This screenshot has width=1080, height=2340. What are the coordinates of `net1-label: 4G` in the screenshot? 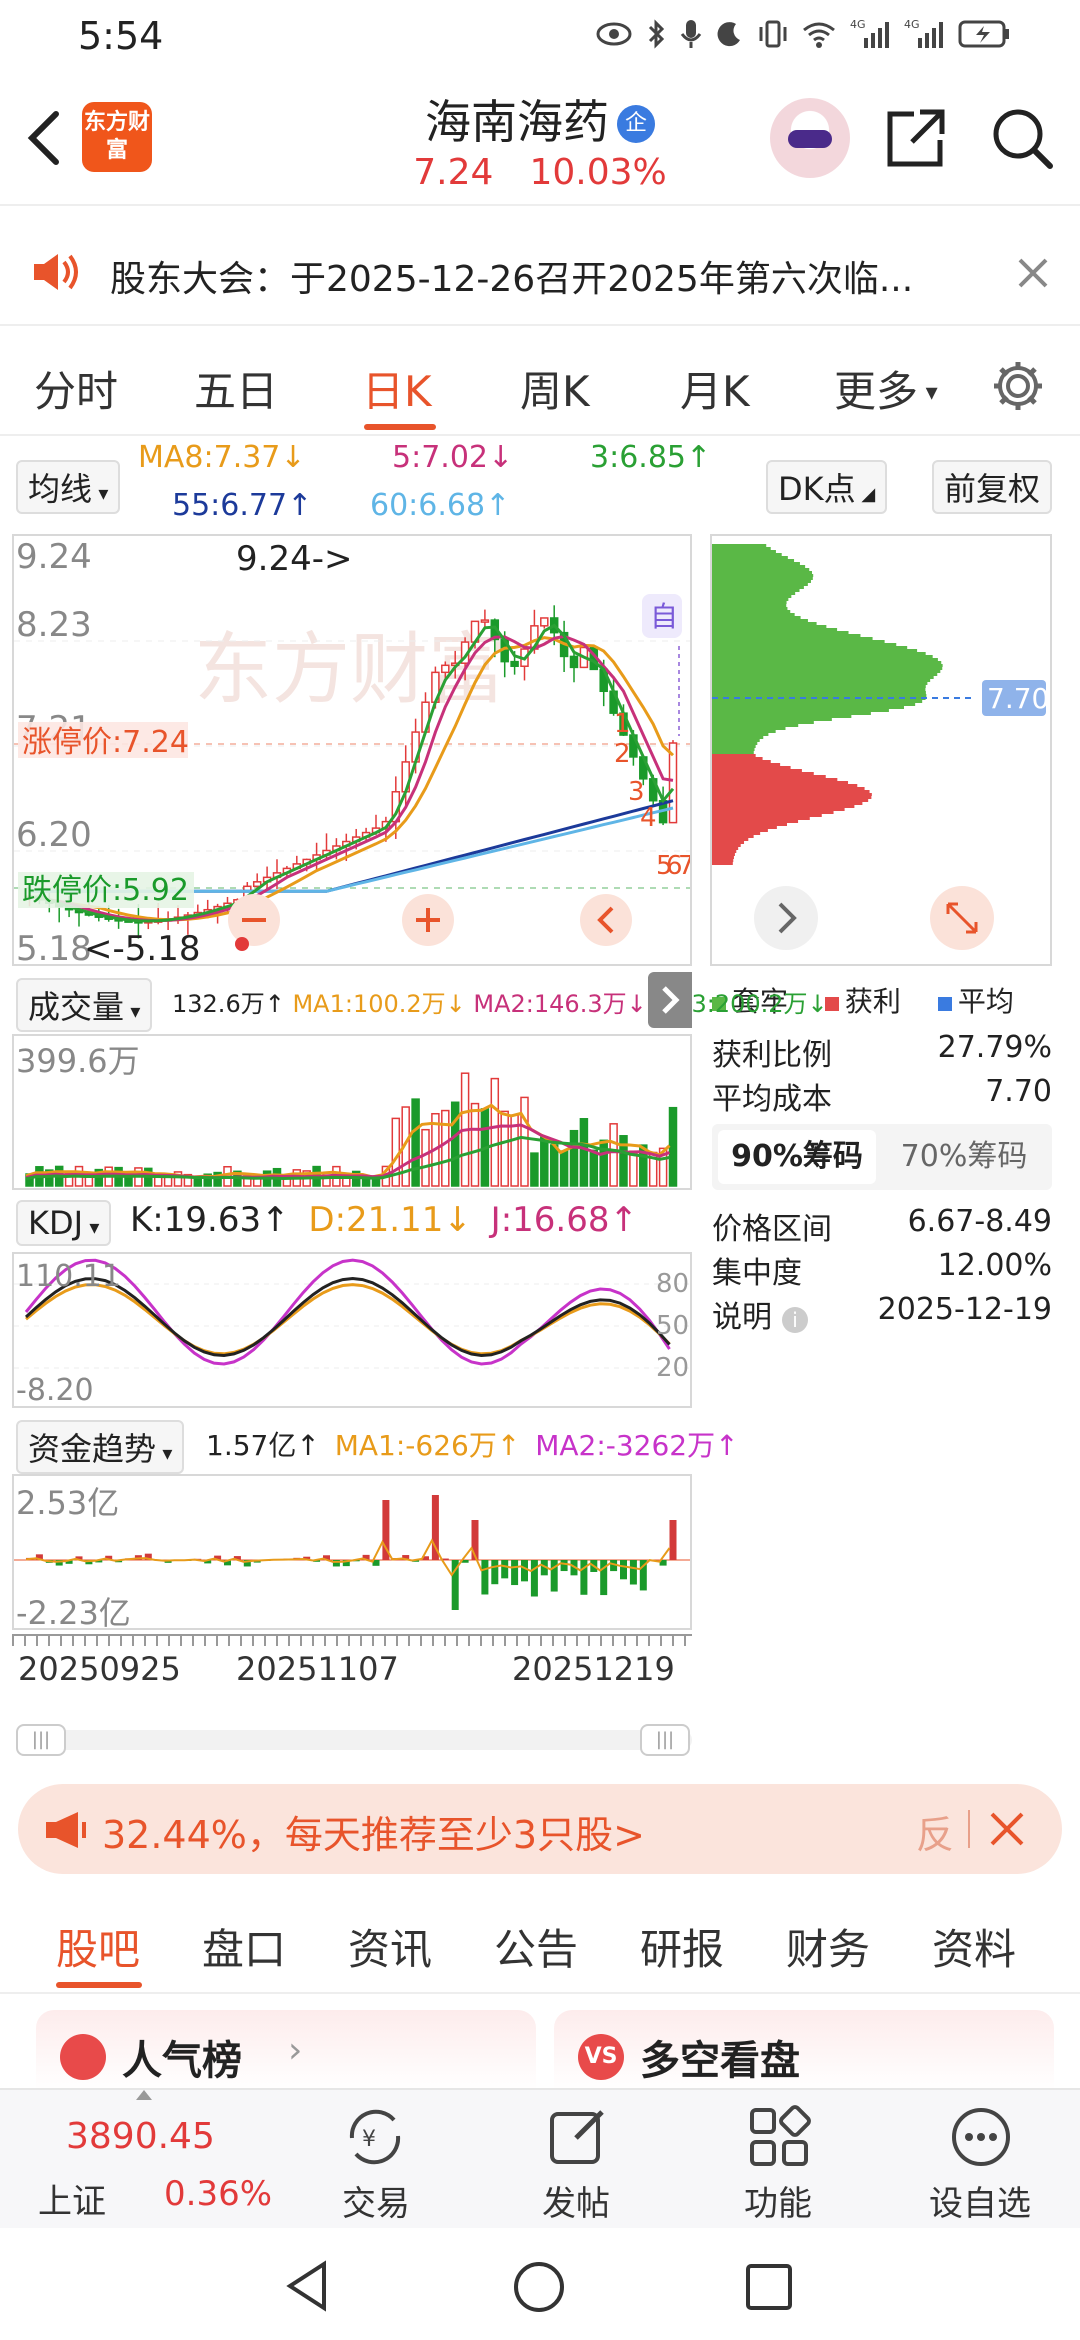 It's located at (858, 24).